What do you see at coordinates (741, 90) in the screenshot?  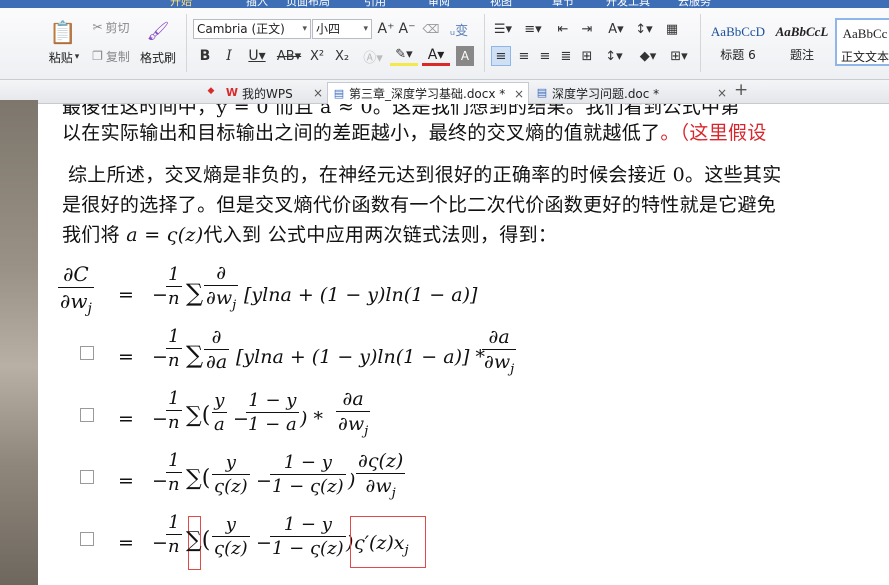 I see `new-tab-icon: +` at bounding box center [741, 90].